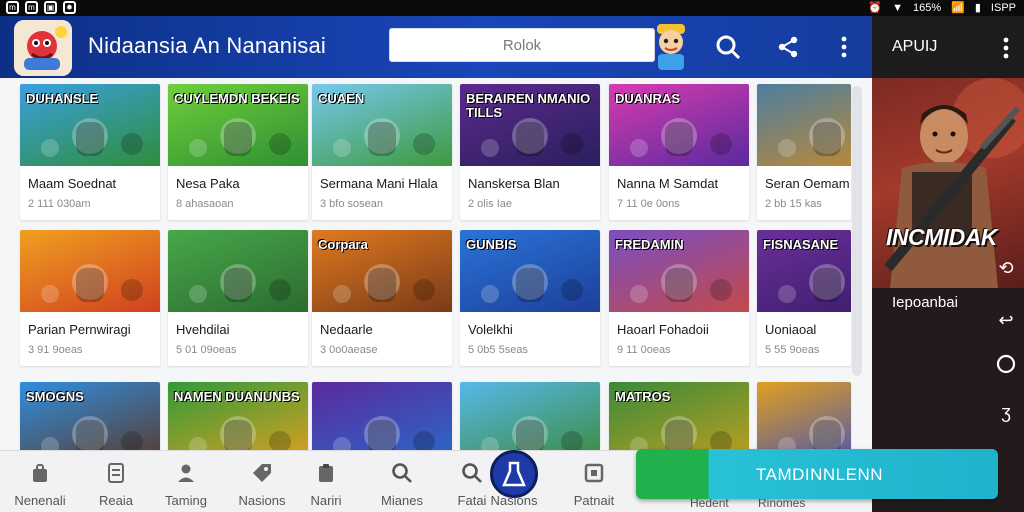  Describe the element at coordinates (349, 350) in the screenshot. I see `game-meta: 3 0o0aease` at that location.